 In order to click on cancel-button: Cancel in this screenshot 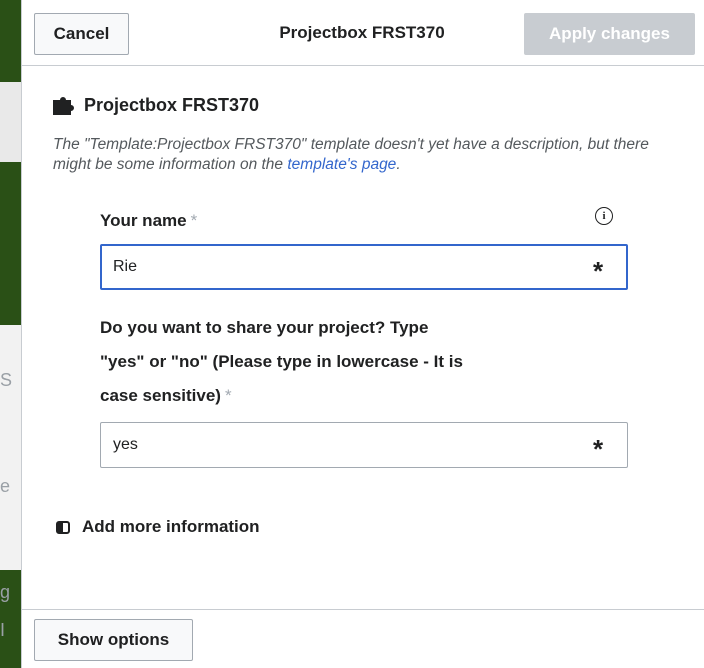, I will do `click(81, 34)`.